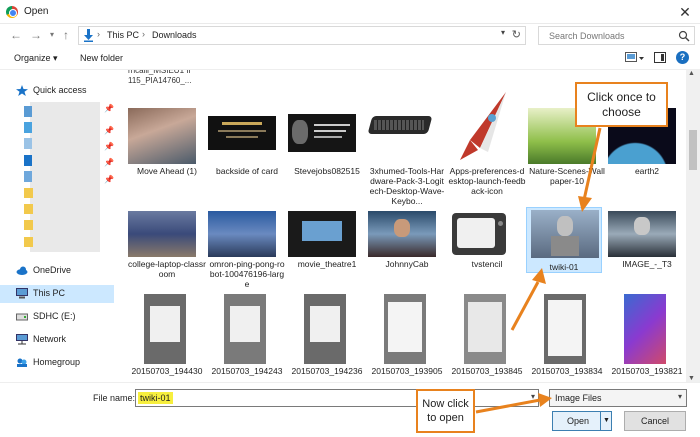  Describe the element at coordinates (52, 270) in the screenshot. I see `sidebar-label: OneDrive` at that location.